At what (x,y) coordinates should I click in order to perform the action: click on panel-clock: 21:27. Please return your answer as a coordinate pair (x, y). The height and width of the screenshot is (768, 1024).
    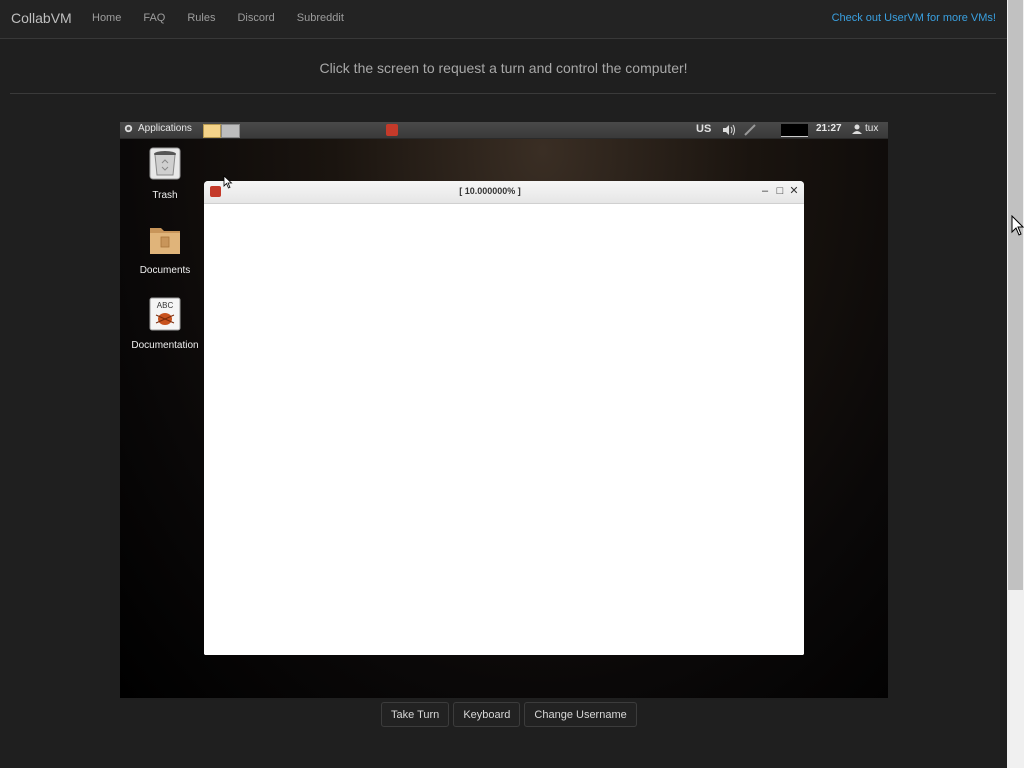
    Looking at the image, I should click on (829, 128).